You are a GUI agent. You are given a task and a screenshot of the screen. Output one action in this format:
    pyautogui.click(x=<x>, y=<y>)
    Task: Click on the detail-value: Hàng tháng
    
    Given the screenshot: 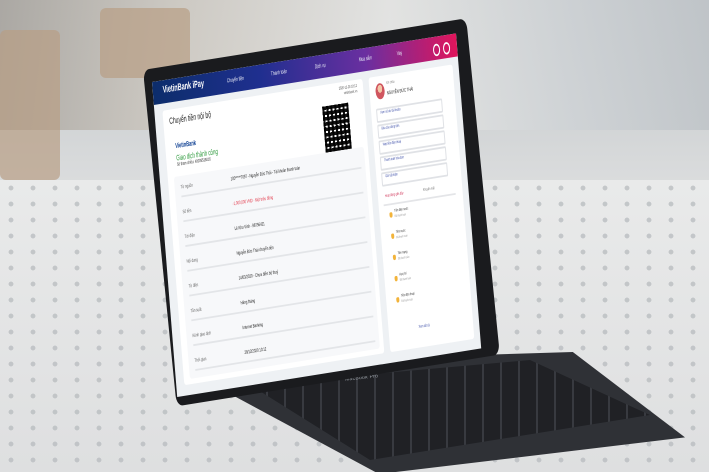 What is the action you would take?
    pyautogui.click(x=248, y=301)
    